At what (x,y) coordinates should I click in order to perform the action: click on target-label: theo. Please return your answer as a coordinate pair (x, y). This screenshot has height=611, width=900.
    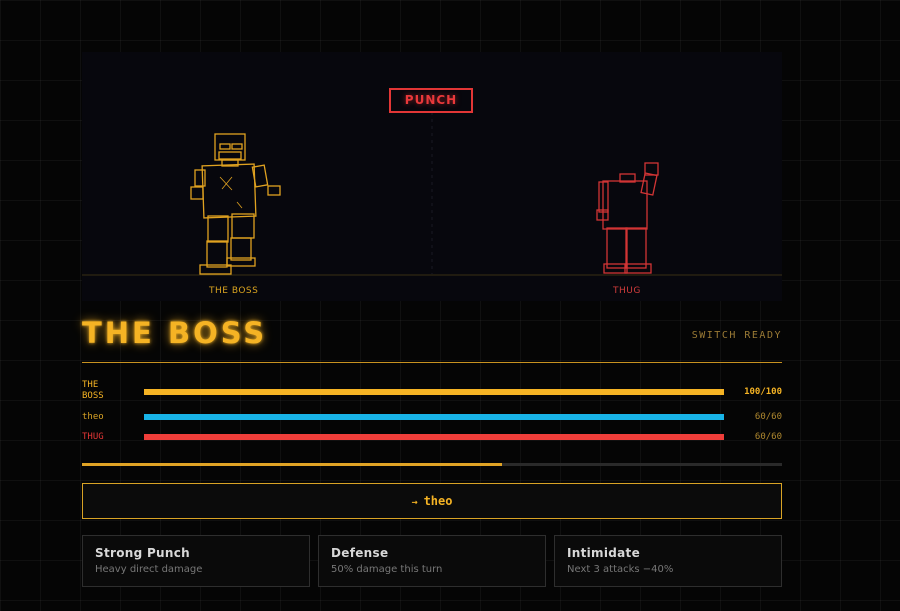
    Looking at the image, I should click on (438, 501).